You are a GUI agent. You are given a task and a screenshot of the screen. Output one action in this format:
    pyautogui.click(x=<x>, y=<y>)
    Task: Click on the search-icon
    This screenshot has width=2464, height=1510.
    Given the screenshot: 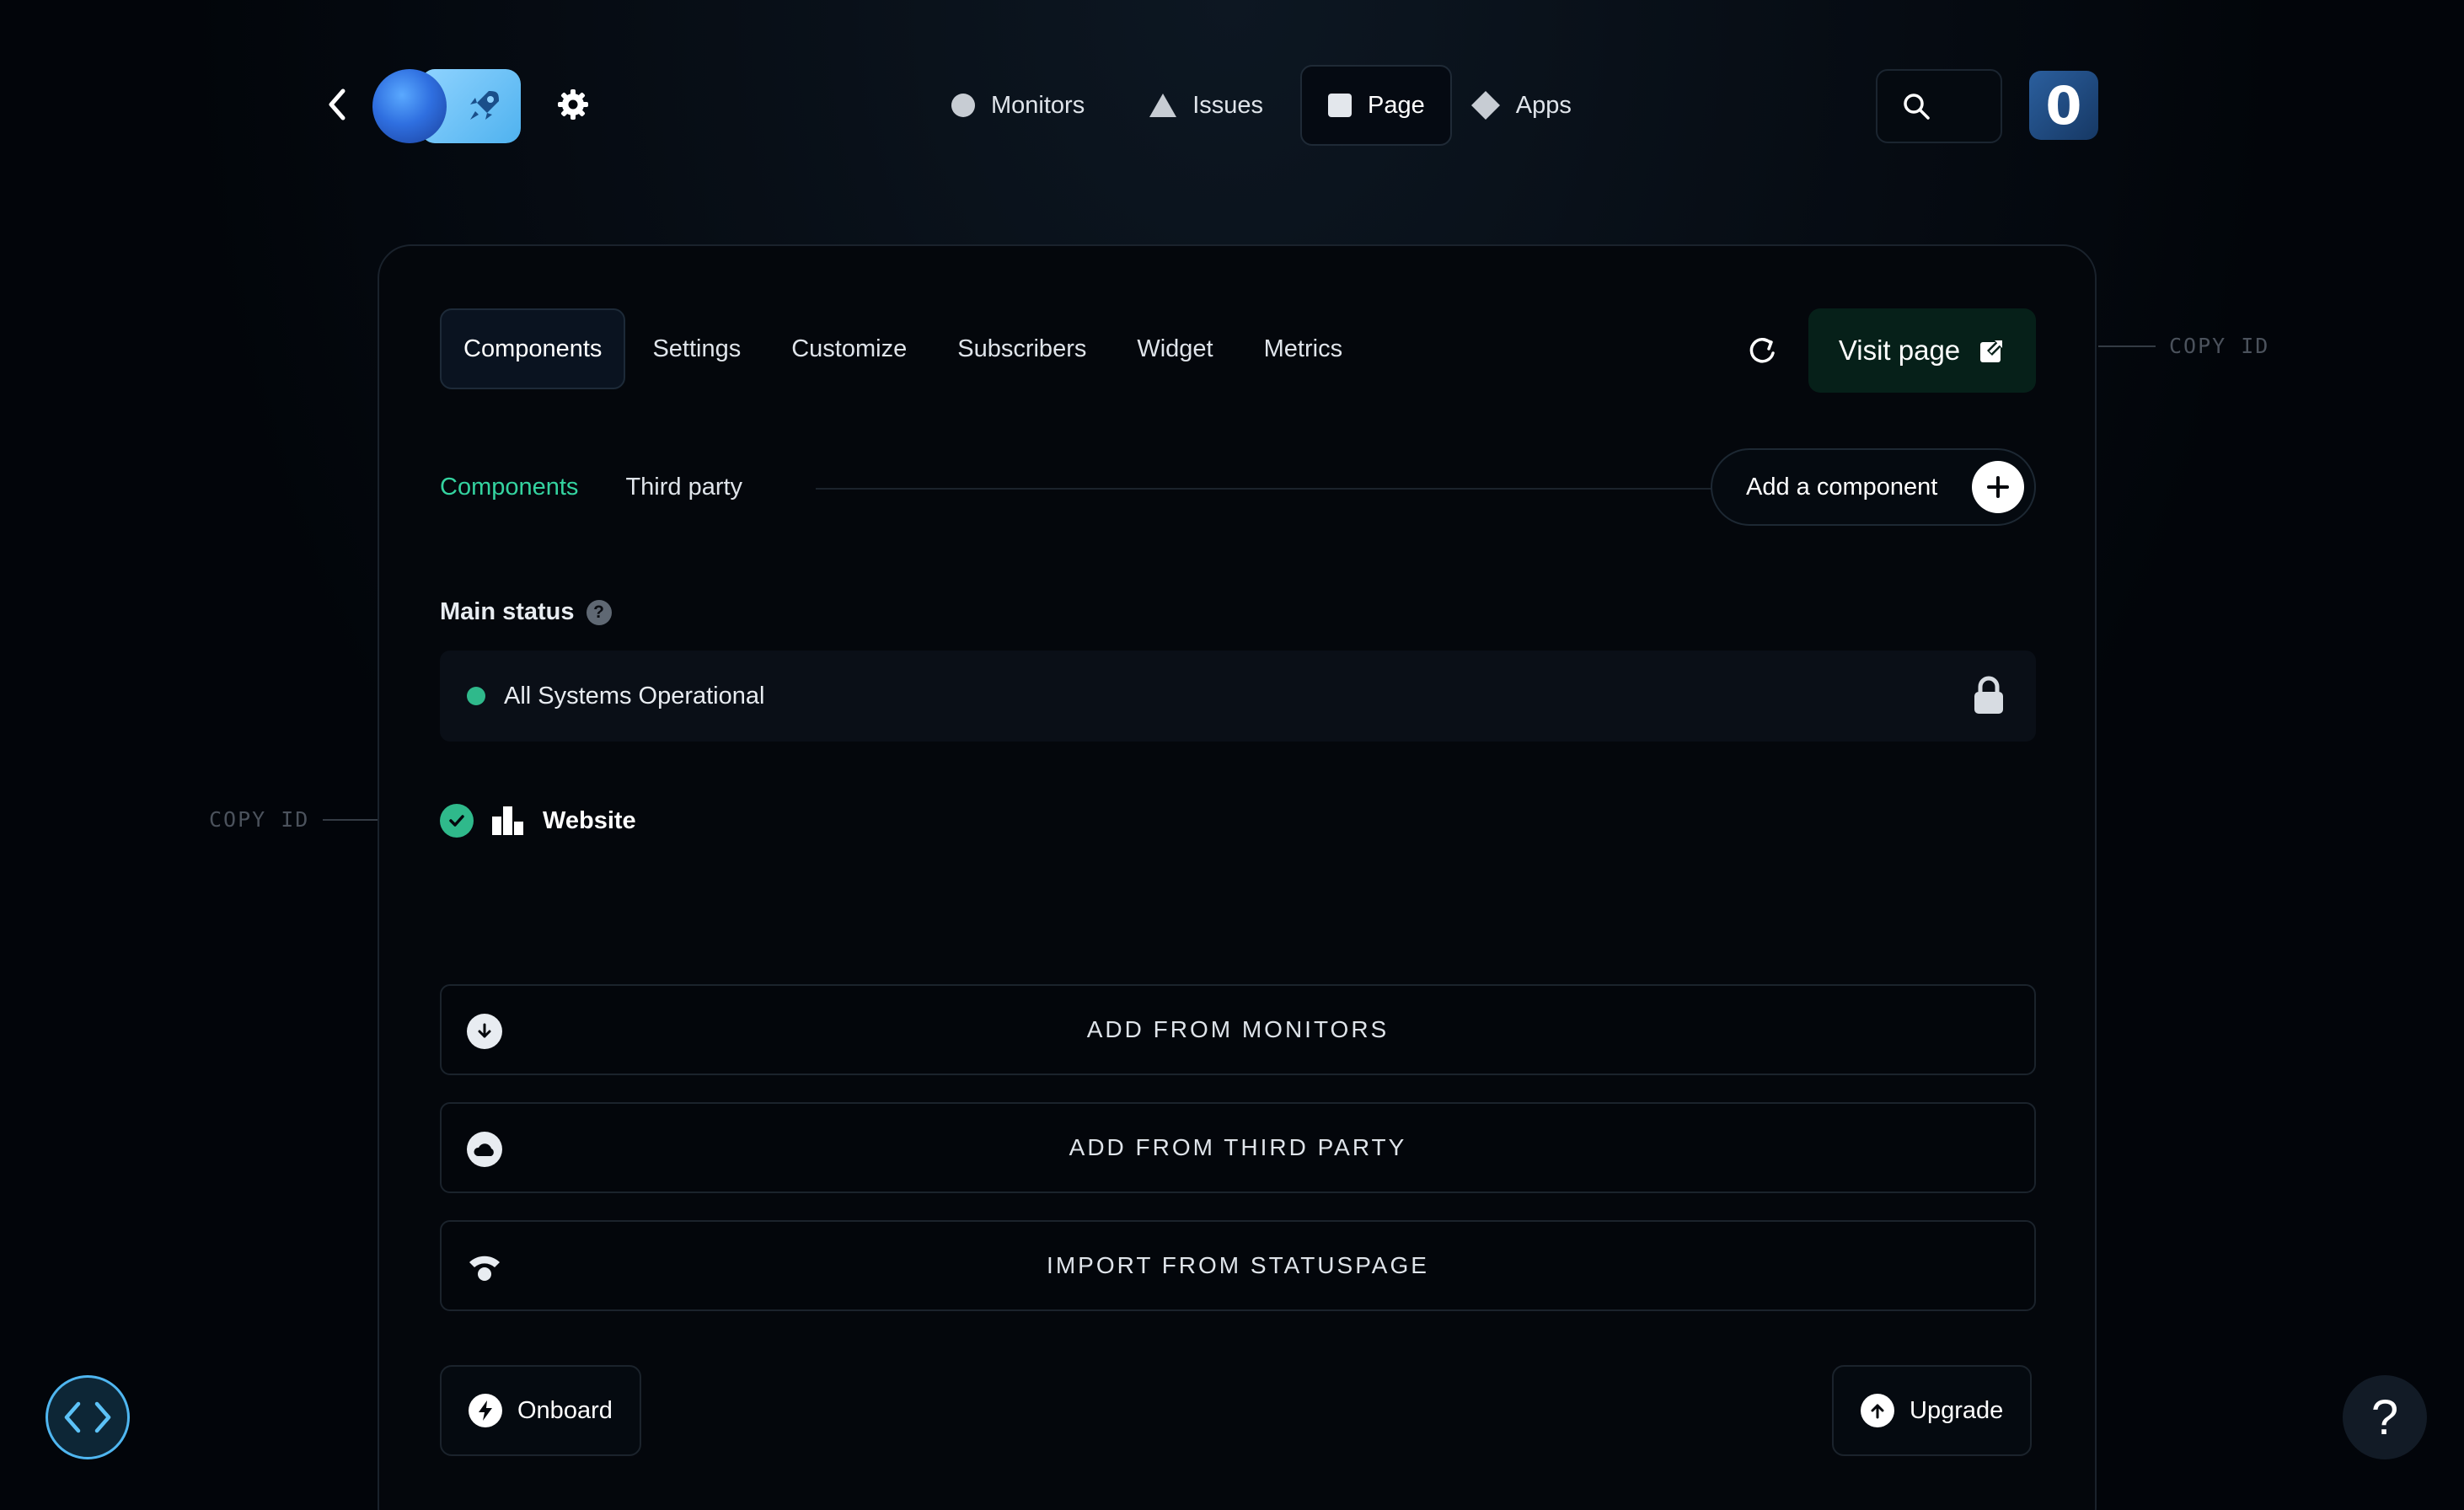 What is the action you would take?
    pyautogui.click(x=1917, y=107)
    